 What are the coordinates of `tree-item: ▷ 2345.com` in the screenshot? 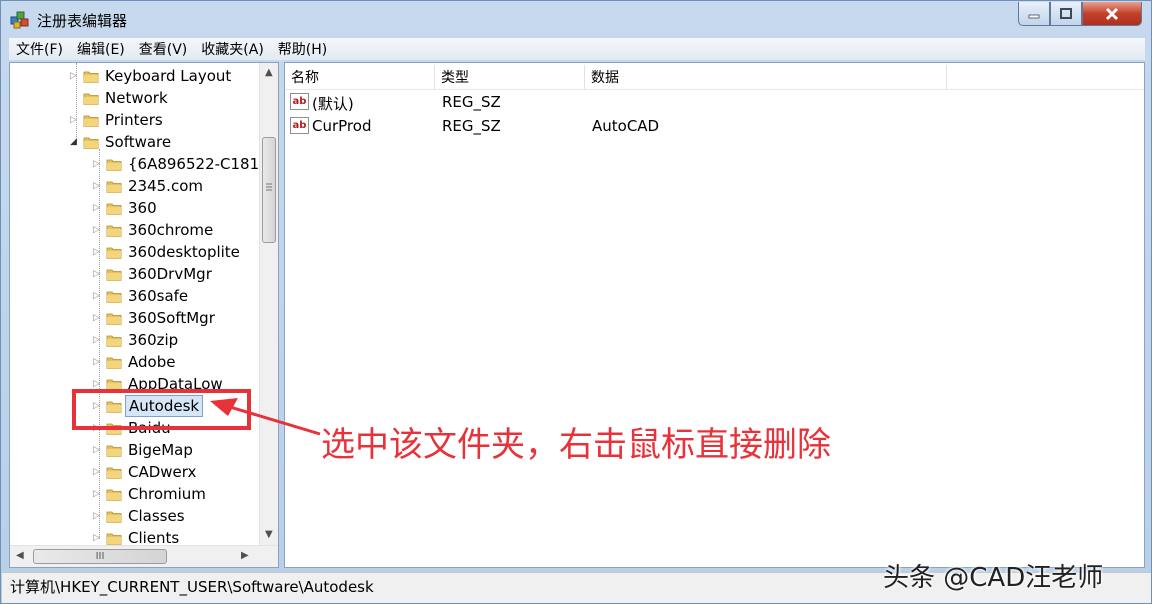 It's located at (134, 186).